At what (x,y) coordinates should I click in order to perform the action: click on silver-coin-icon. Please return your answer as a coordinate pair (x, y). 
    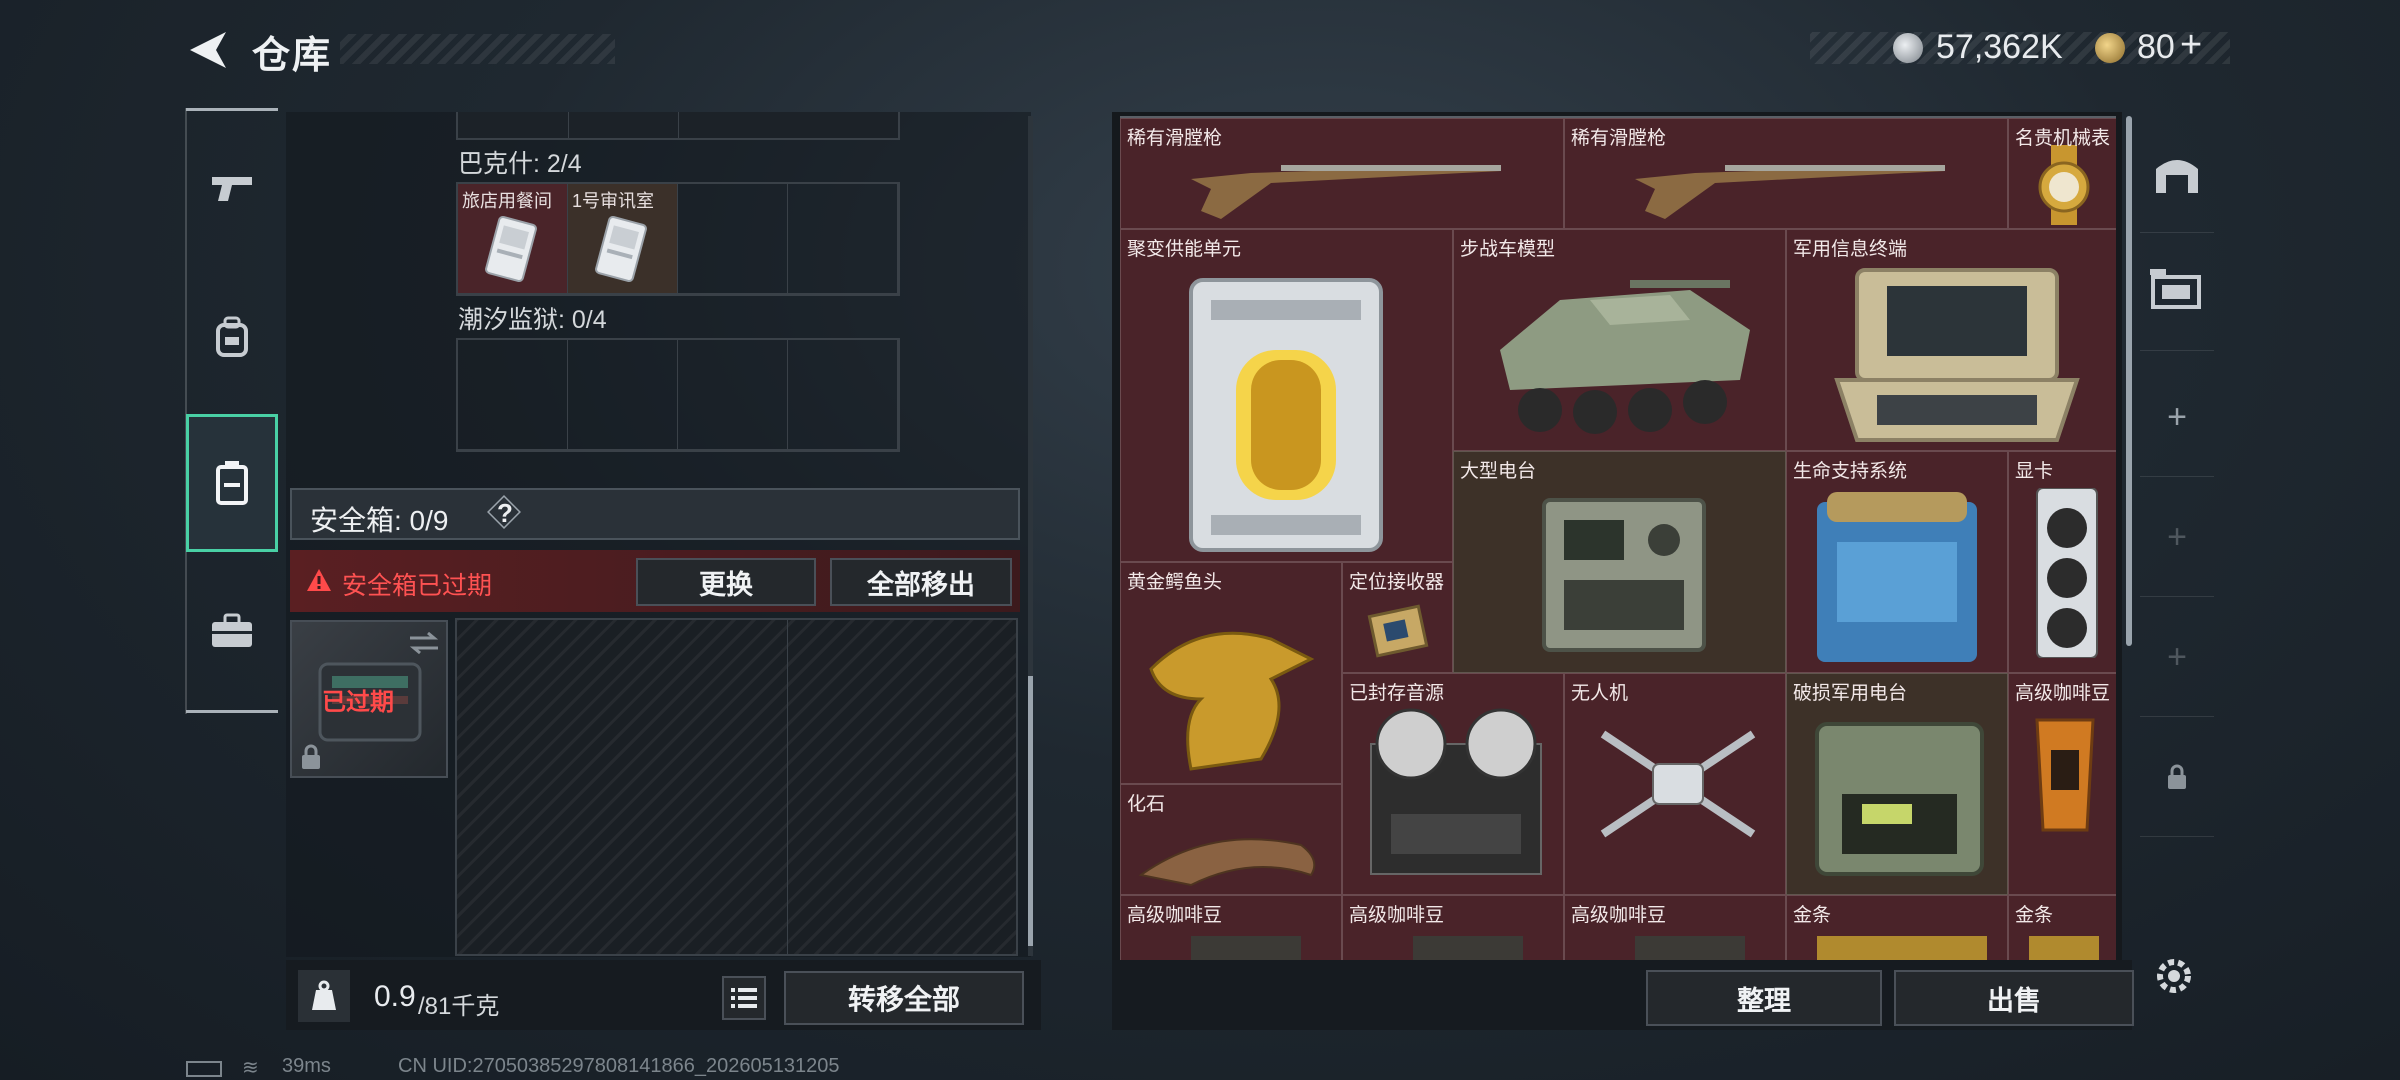
    Looking at the image, I should click on (1908, 48).